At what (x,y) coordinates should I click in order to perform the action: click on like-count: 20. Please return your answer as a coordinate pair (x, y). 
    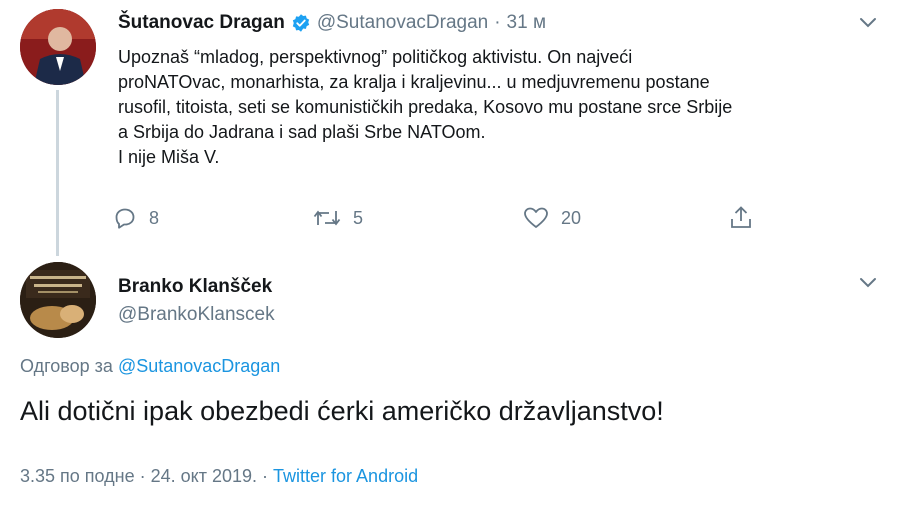
    Looking at the image, I should click on (571, 217).